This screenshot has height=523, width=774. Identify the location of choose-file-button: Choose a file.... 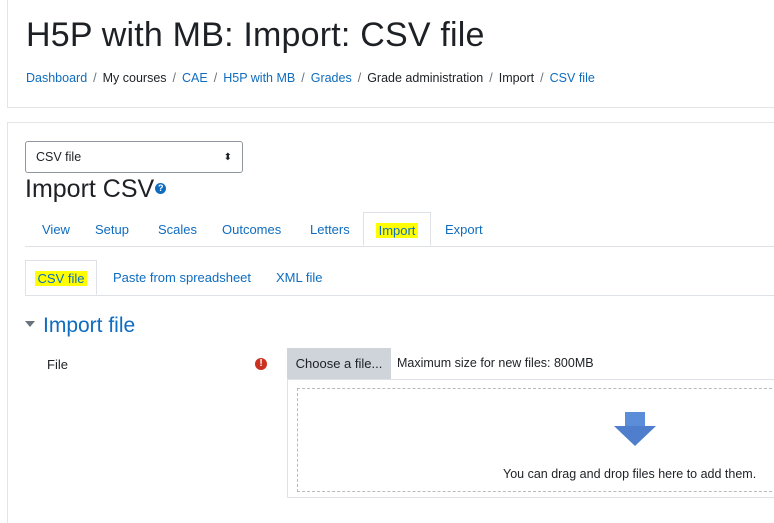
(339, 363).